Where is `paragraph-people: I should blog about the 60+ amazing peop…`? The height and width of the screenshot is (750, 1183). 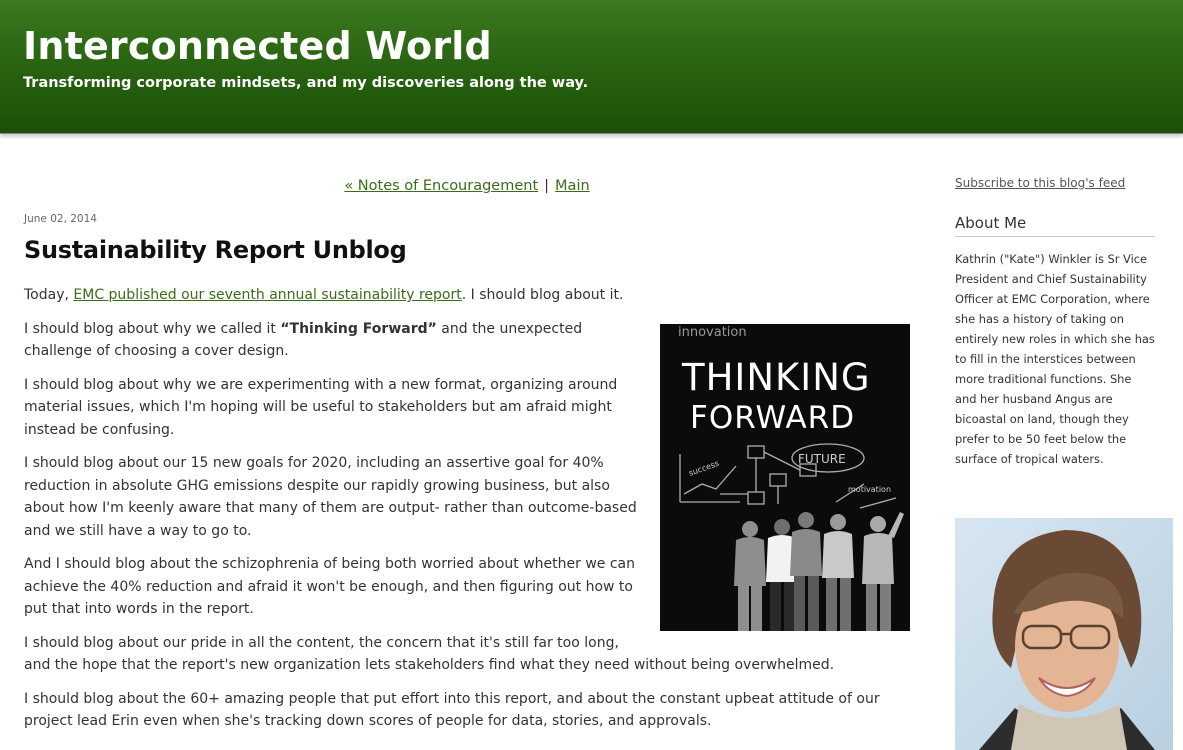 paragraph-people: I should blog about the 60+ amazing peop… is located at coordinates (452, 710).